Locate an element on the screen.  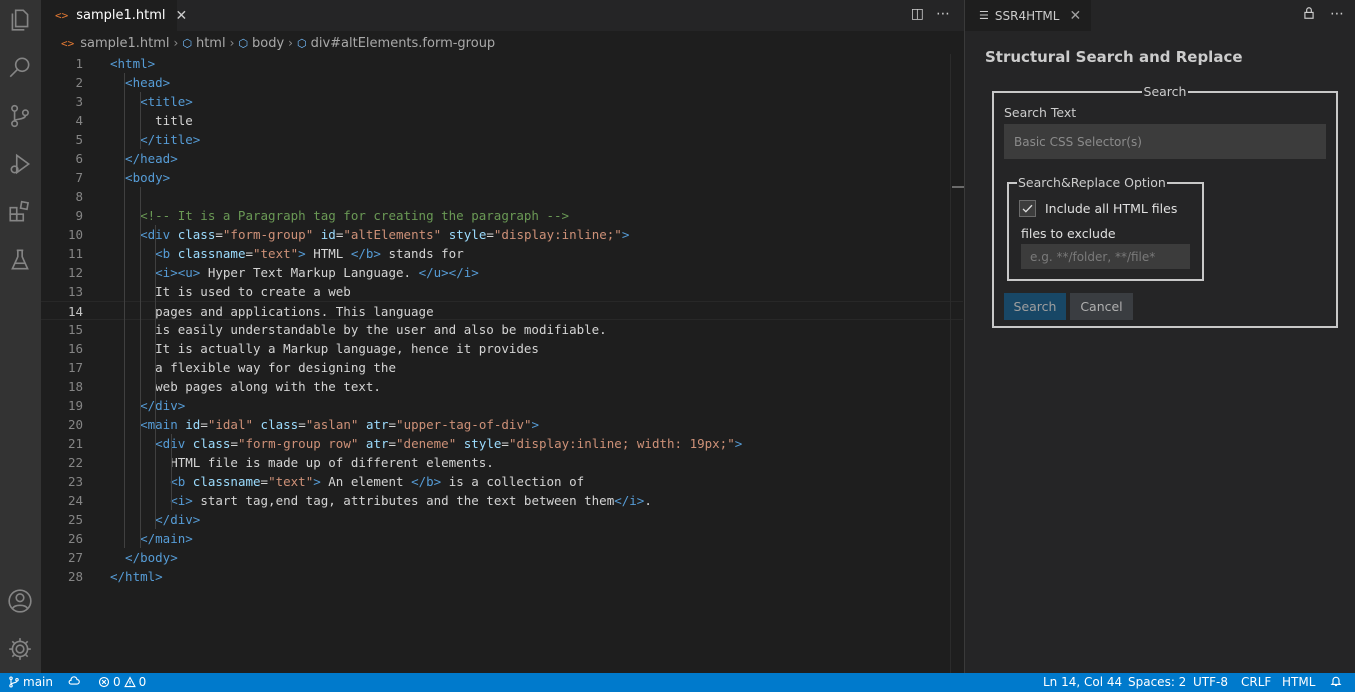
search-icon is located at coordinates (20, 68).